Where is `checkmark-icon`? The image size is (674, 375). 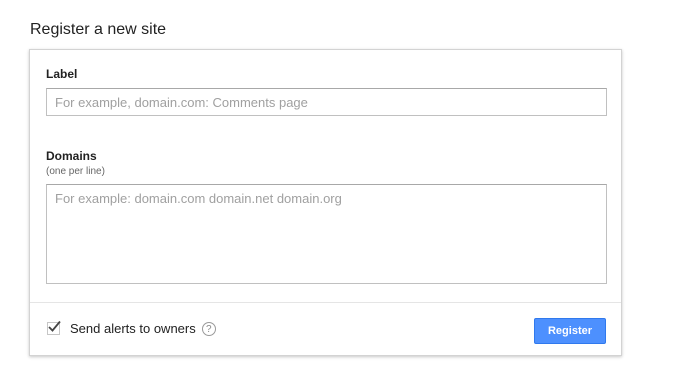
checkmark-icon is located at coordinates (54, 326).